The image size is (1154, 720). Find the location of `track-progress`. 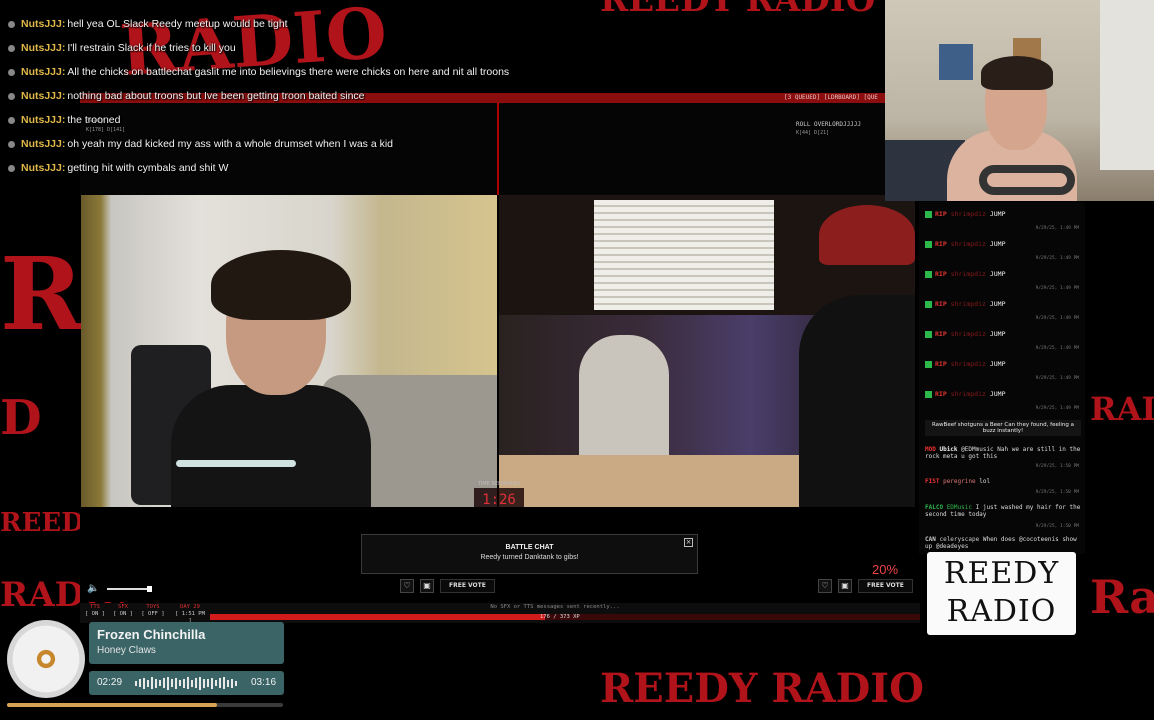

track-progress is located at coordinates (145, 705).